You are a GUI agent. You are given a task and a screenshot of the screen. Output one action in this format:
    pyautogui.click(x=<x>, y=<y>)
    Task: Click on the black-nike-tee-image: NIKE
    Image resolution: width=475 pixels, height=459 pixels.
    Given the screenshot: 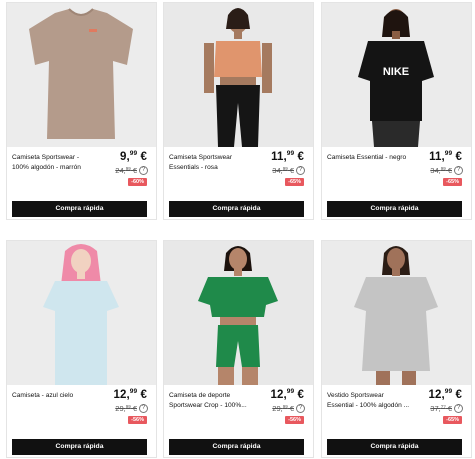 What is the action you would take?
    pyautogui.click(x=396, y=75)
    